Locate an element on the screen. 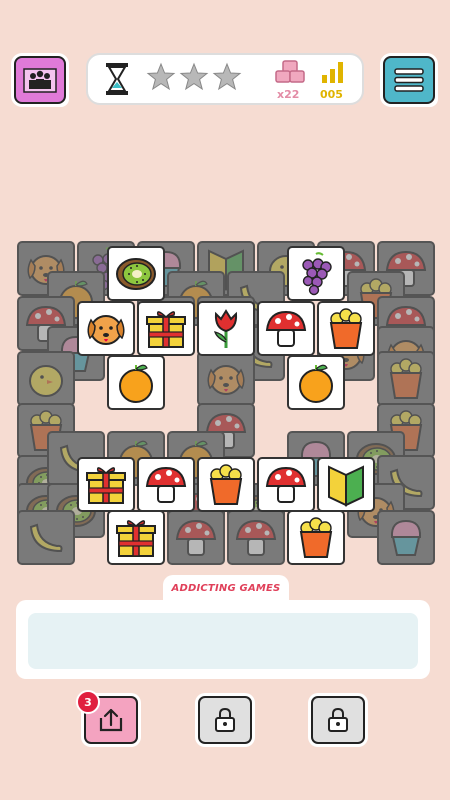 This screenshot has height=800, width=450. tile-beginner-leaf is located at coordinates (346, 484).